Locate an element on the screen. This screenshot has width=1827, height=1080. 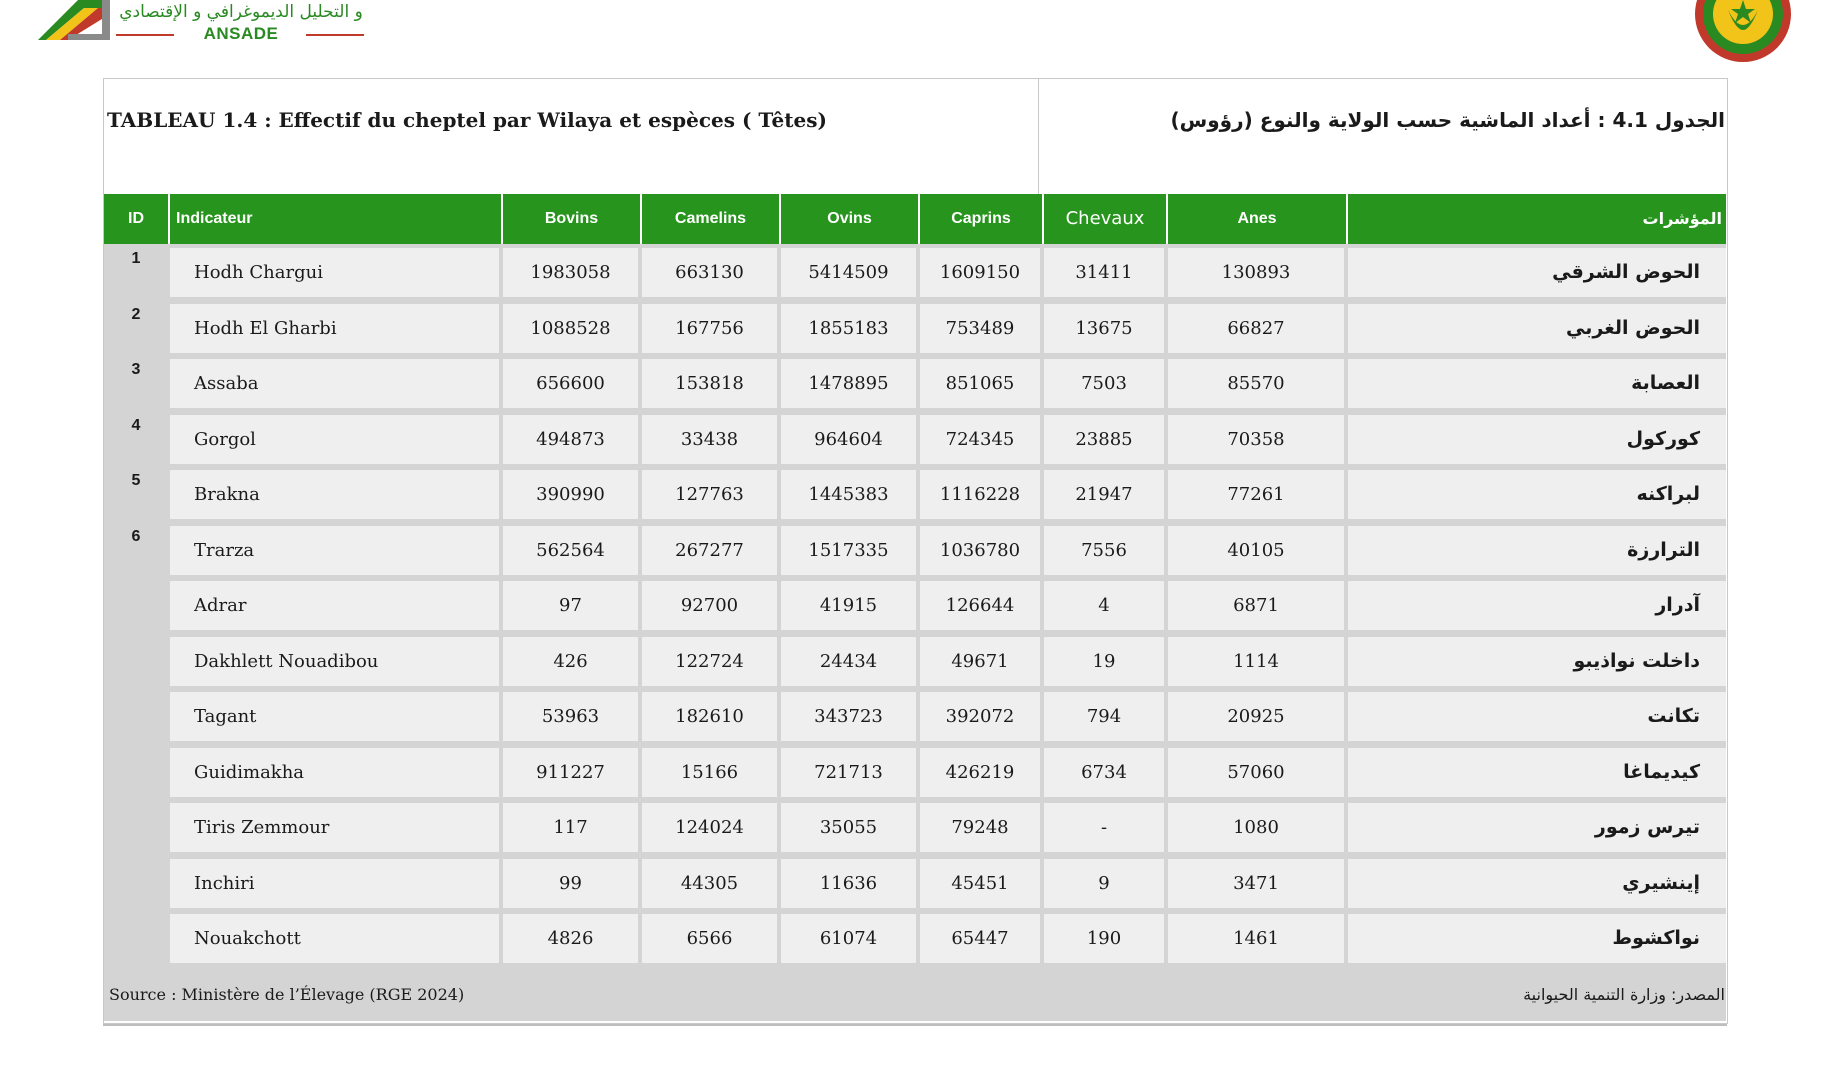
col-header-anes: Anes is located at coordinates (1256, 219).